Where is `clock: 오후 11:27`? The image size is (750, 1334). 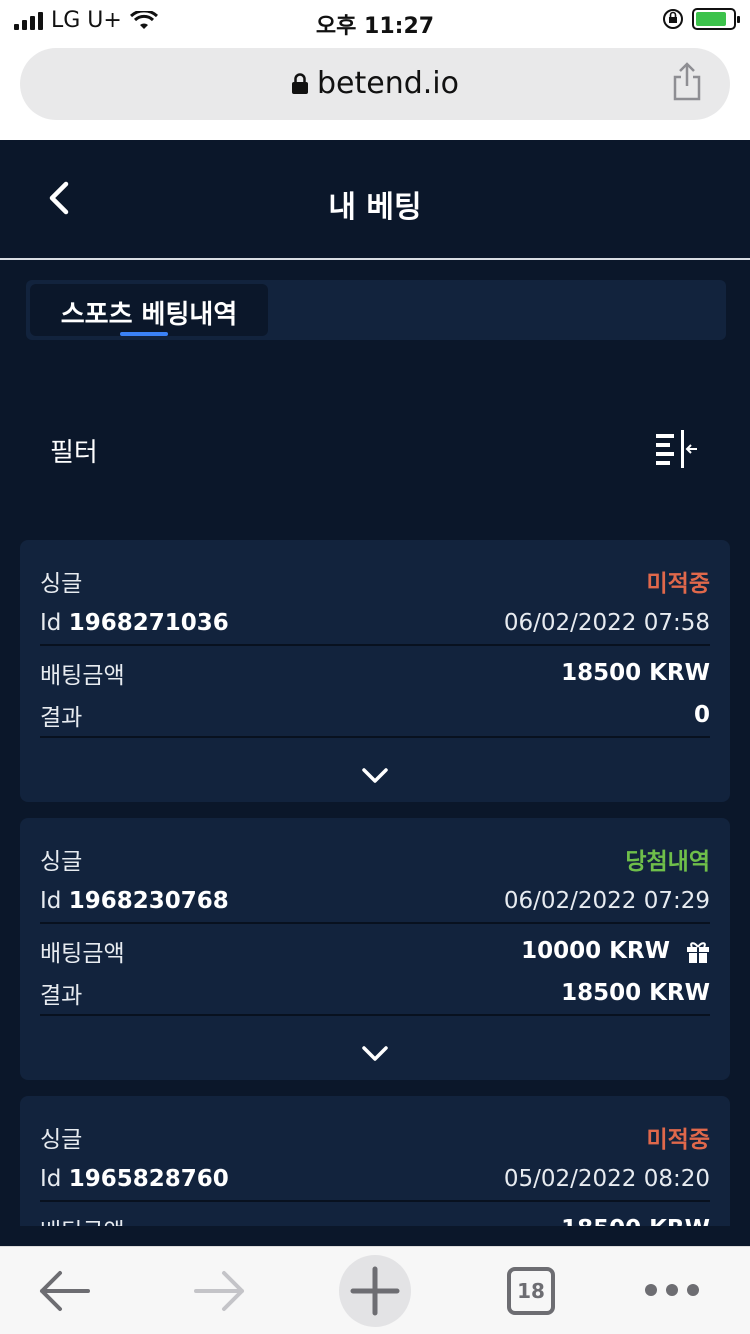 clock: 오후 11:27 is located at coordinates (375, 26).